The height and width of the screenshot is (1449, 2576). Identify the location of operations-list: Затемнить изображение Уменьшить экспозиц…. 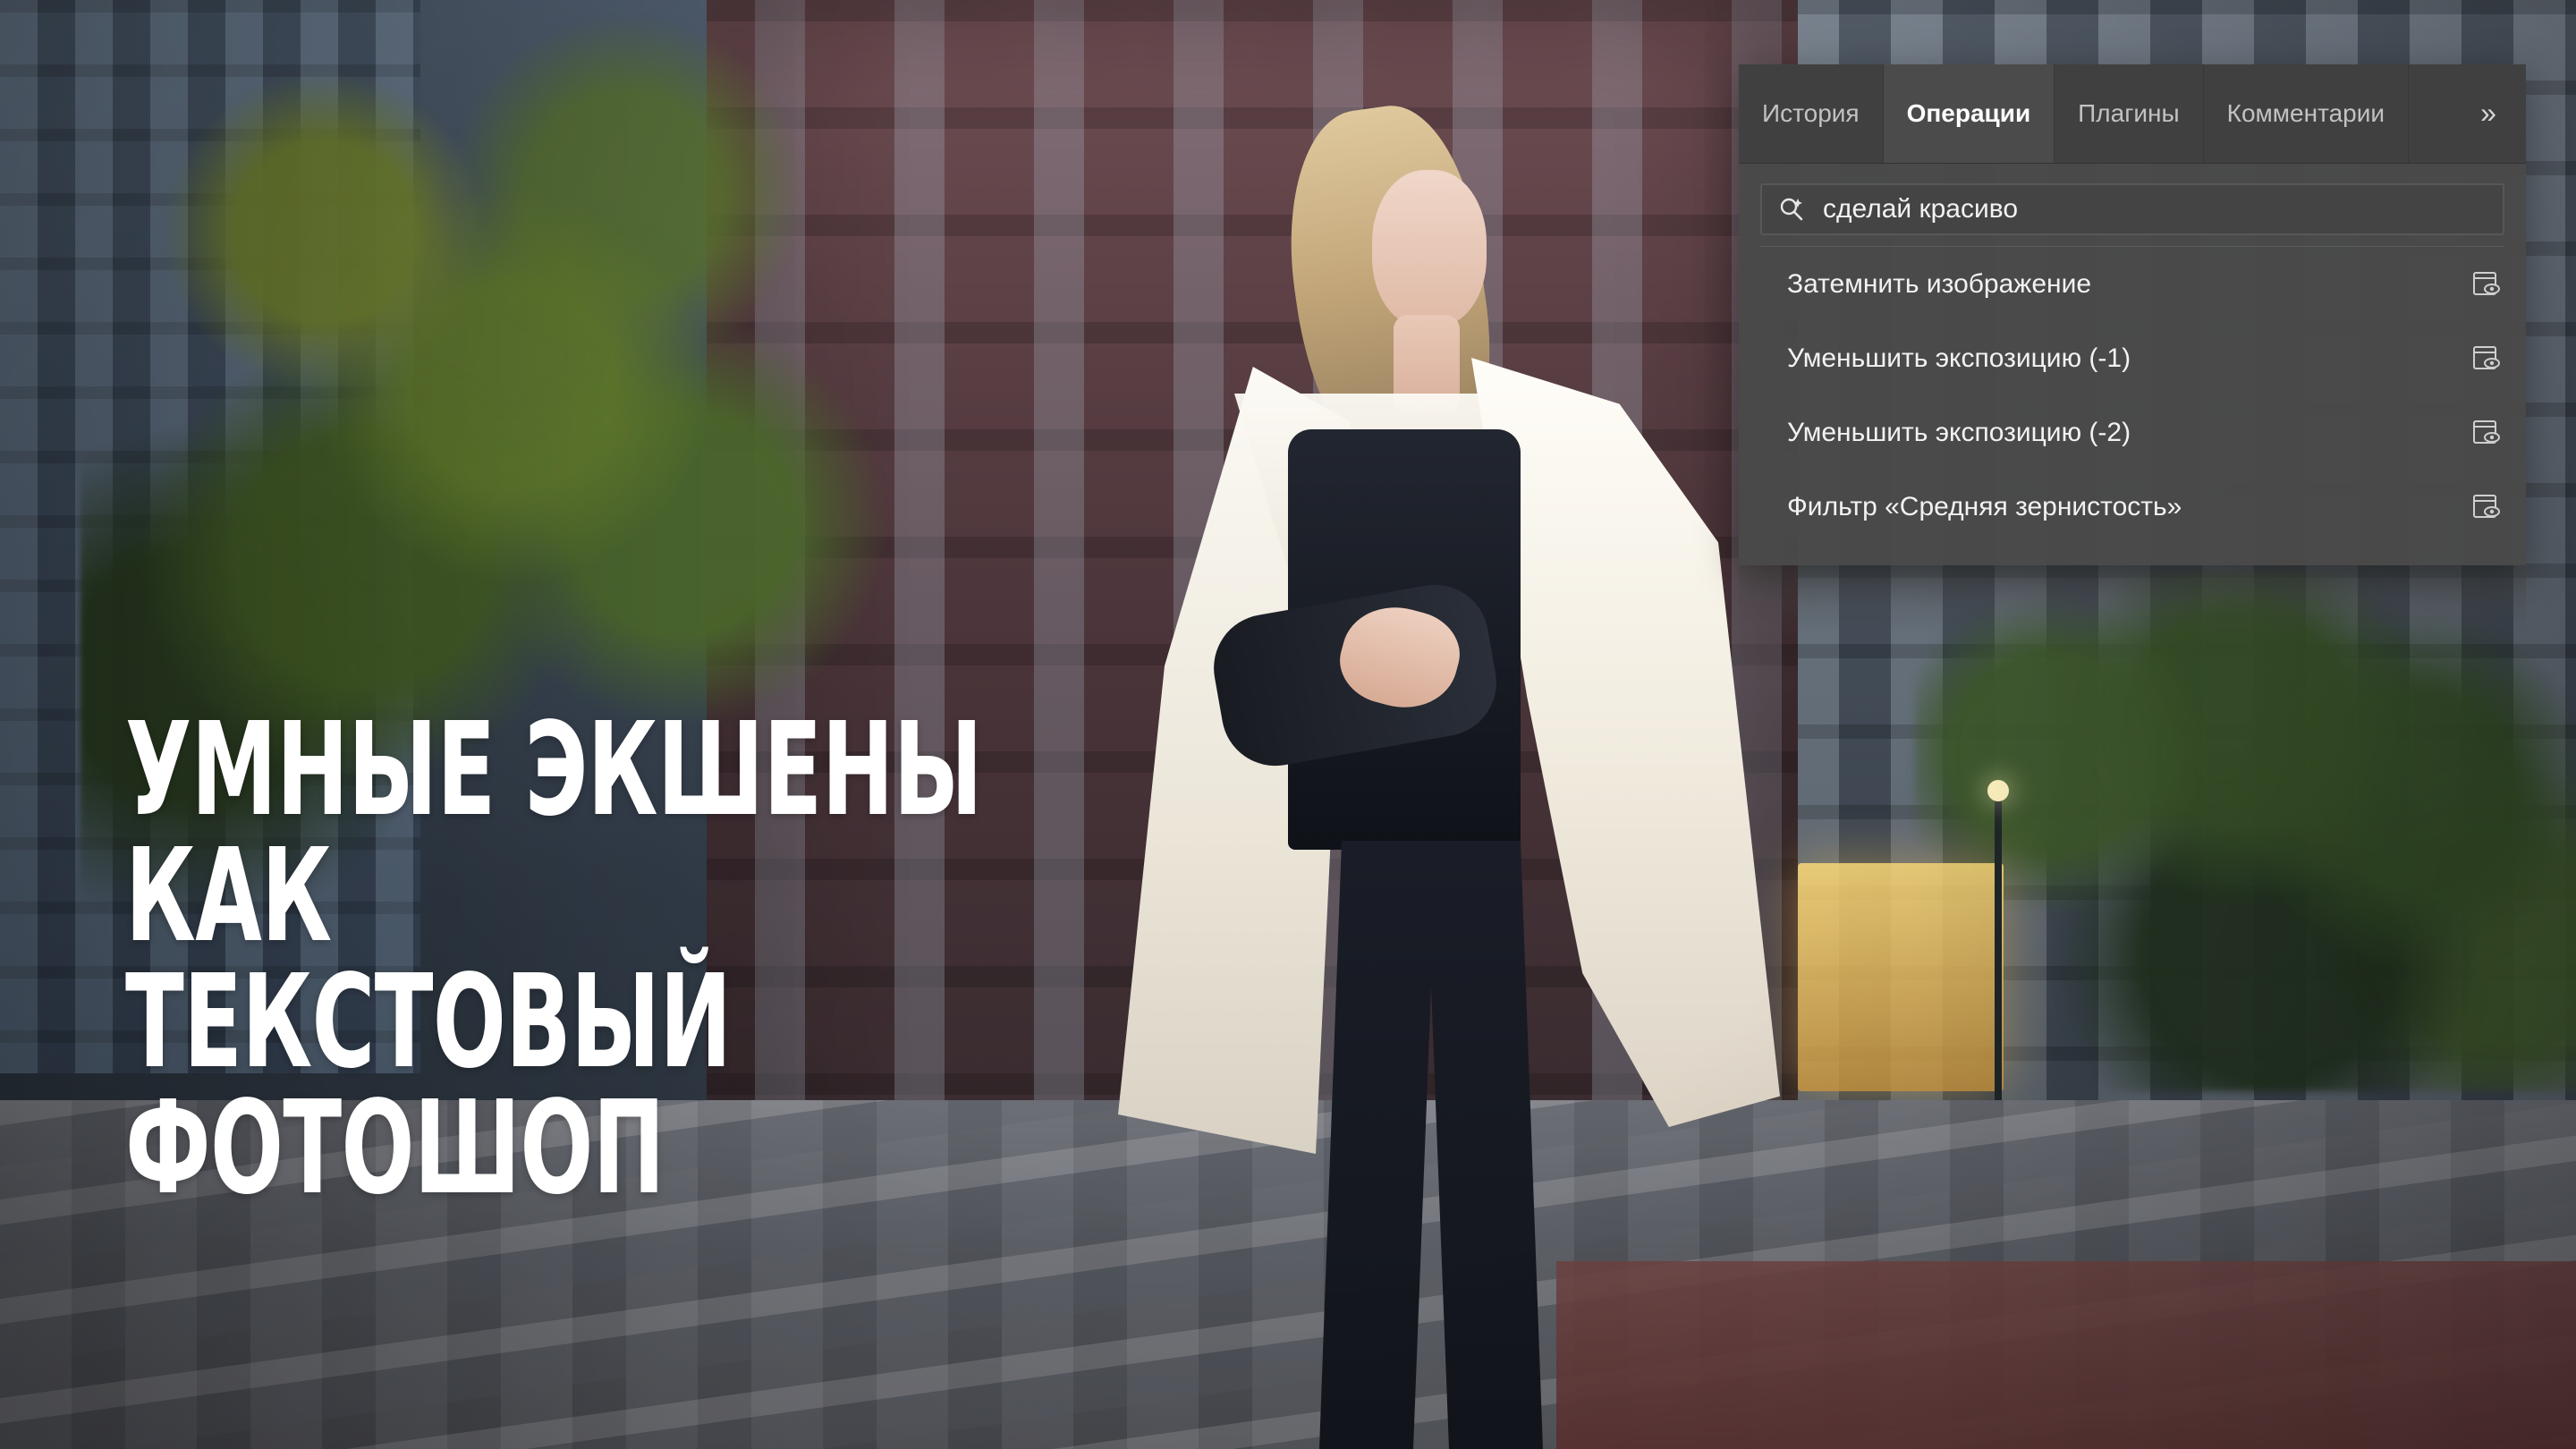
(2132, 395).